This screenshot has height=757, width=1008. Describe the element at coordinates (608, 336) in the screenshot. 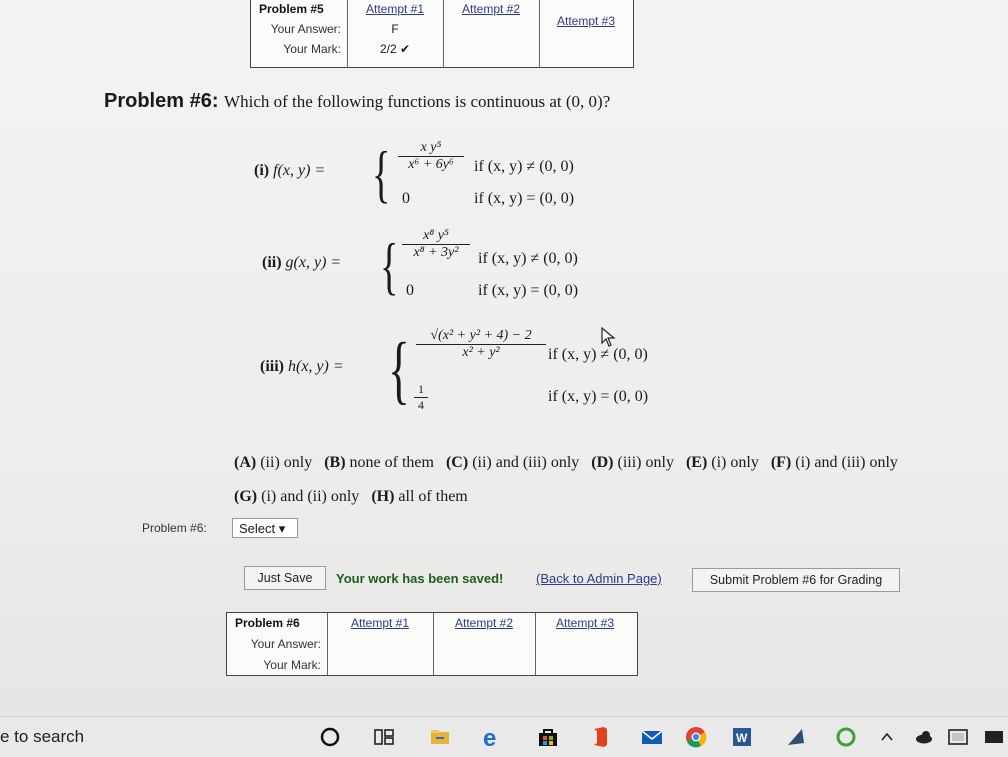

I see `mouse-cursor-icon` at that location.